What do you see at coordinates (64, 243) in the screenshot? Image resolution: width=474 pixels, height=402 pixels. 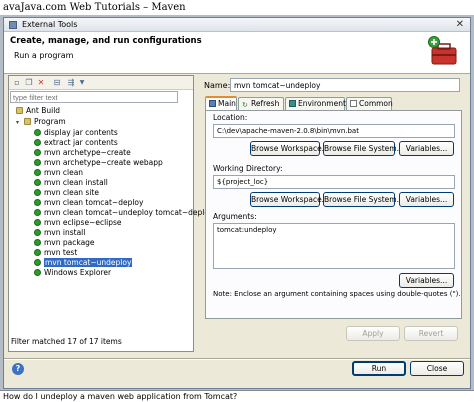 I see `tree-item: mvn package` at bounding box center [64, 243].